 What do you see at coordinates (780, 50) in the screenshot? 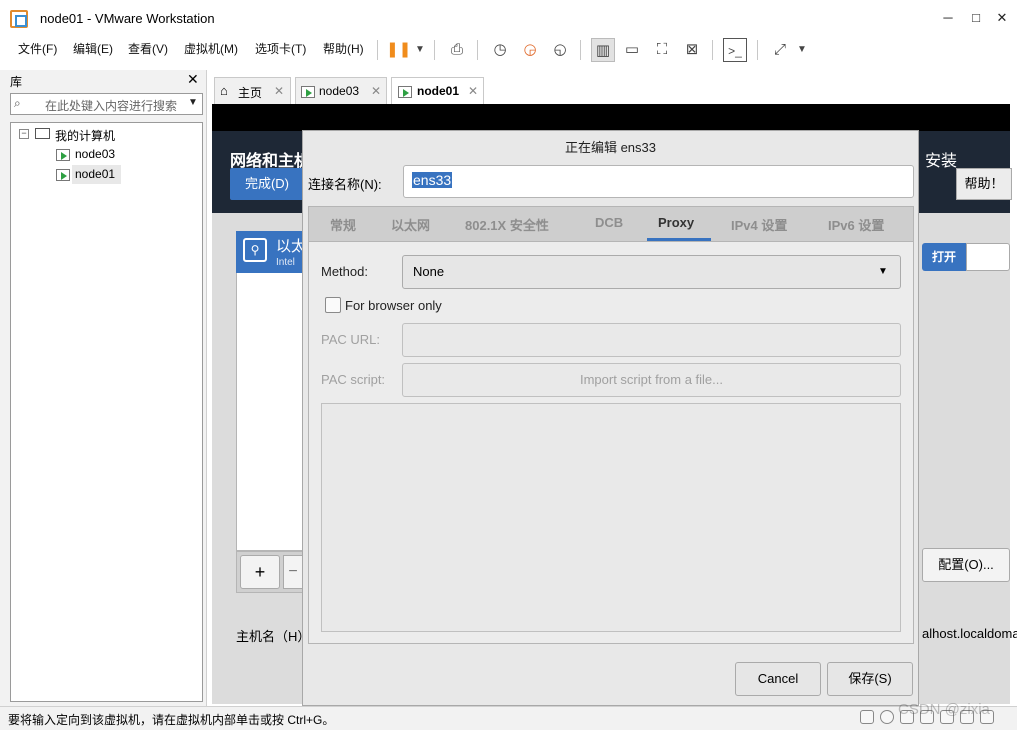
I see `stretch-view-icon: ⤢` at bounding box center [780, 50].